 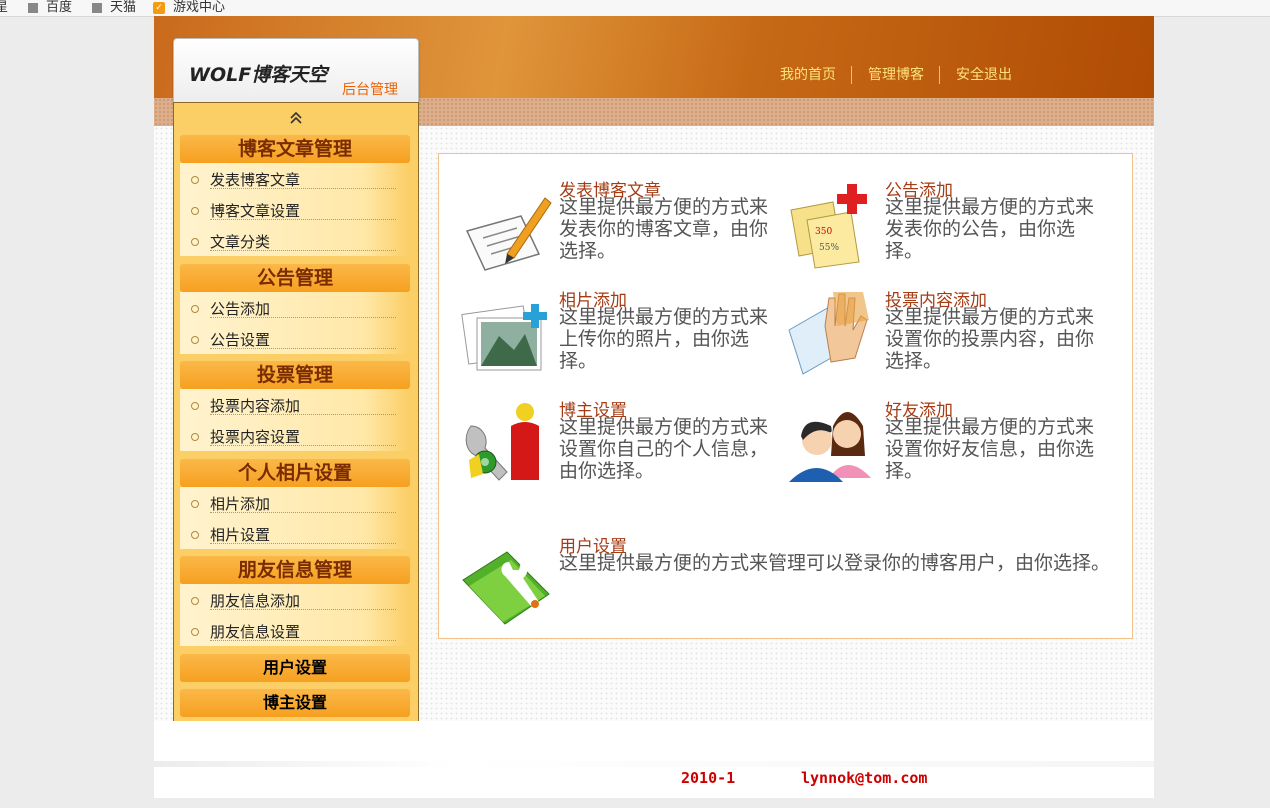 I want to click on sidebar-item: 文章分类, so click(x=295, y=240).